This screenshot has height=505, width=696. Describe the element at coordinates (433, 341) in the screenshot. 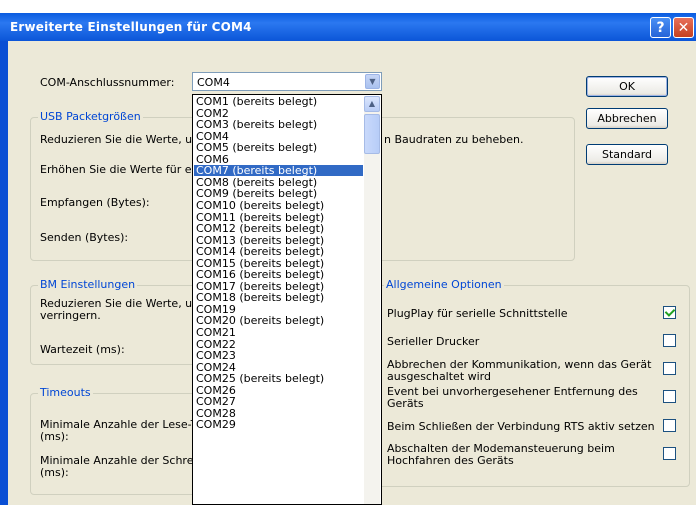

I see `option-label-serial-printer: Serieller Drucker` at that location.